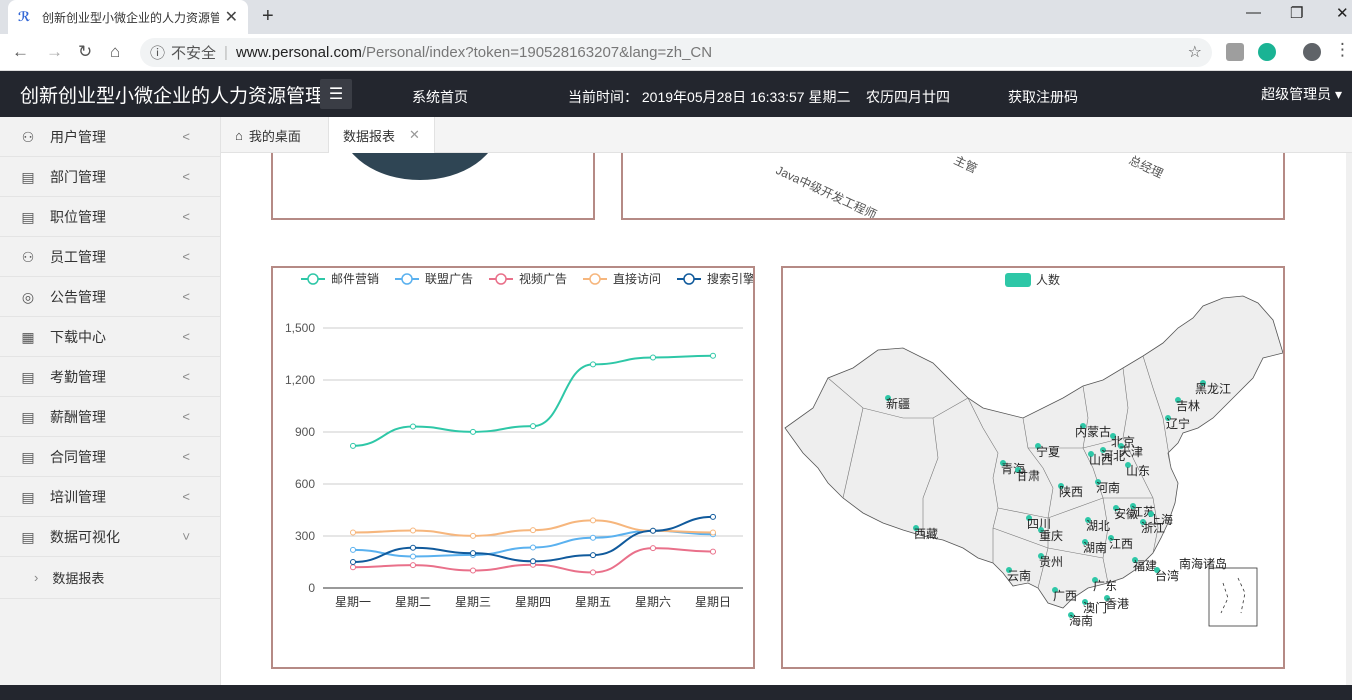  Describe the element at coordinates (110, 377) in the screenshot. I see `sidebar-item-attendance: ▤ 考勤管理 <` at that location.